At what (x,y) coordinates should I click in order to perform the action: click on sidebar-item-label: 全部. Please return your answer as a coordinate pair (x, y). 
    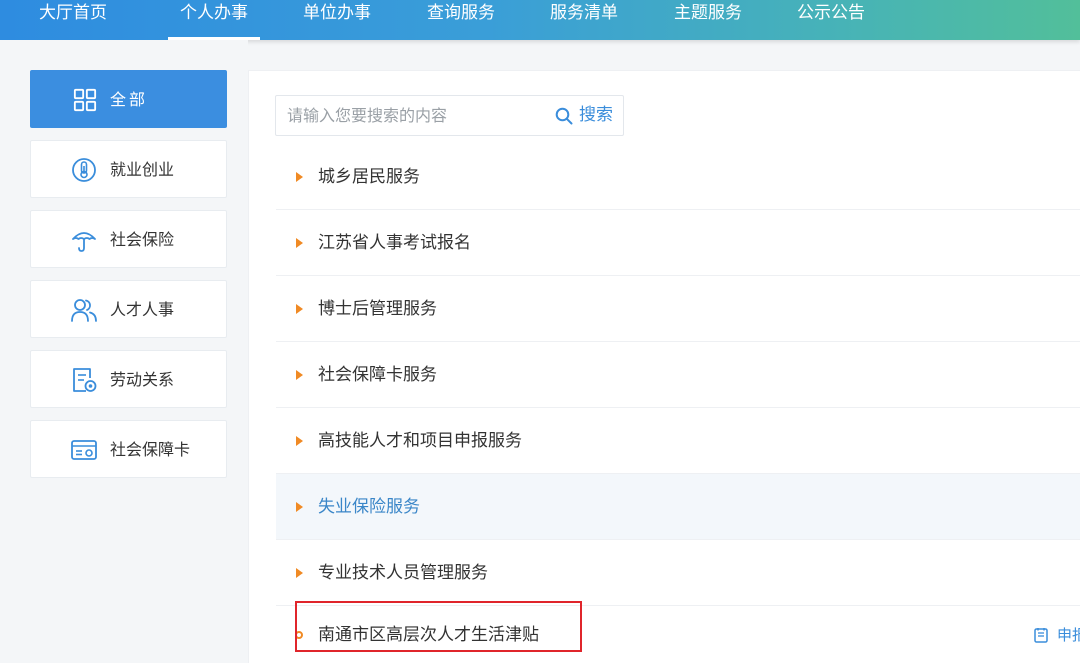
    Looking at the image, I should click on (129, 99).